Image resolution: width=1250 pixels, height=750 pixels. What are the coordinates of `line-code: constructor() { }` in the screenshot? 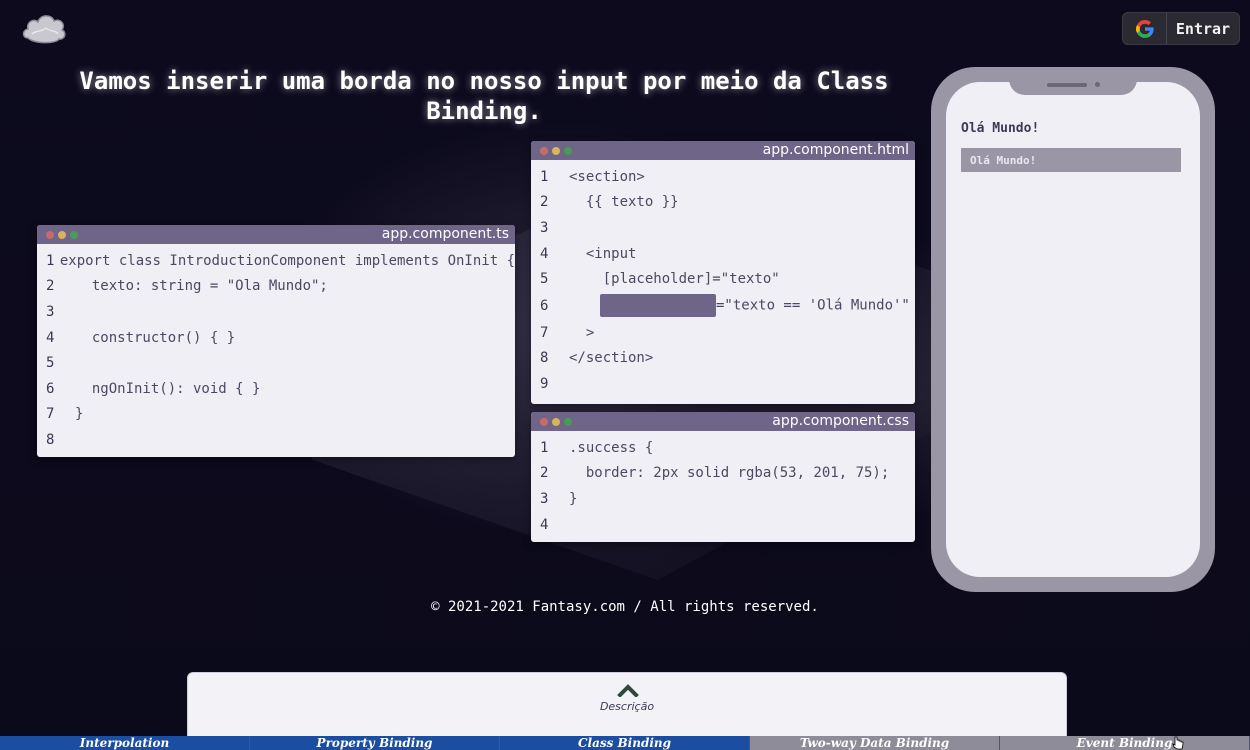 It's located at (155, 337).